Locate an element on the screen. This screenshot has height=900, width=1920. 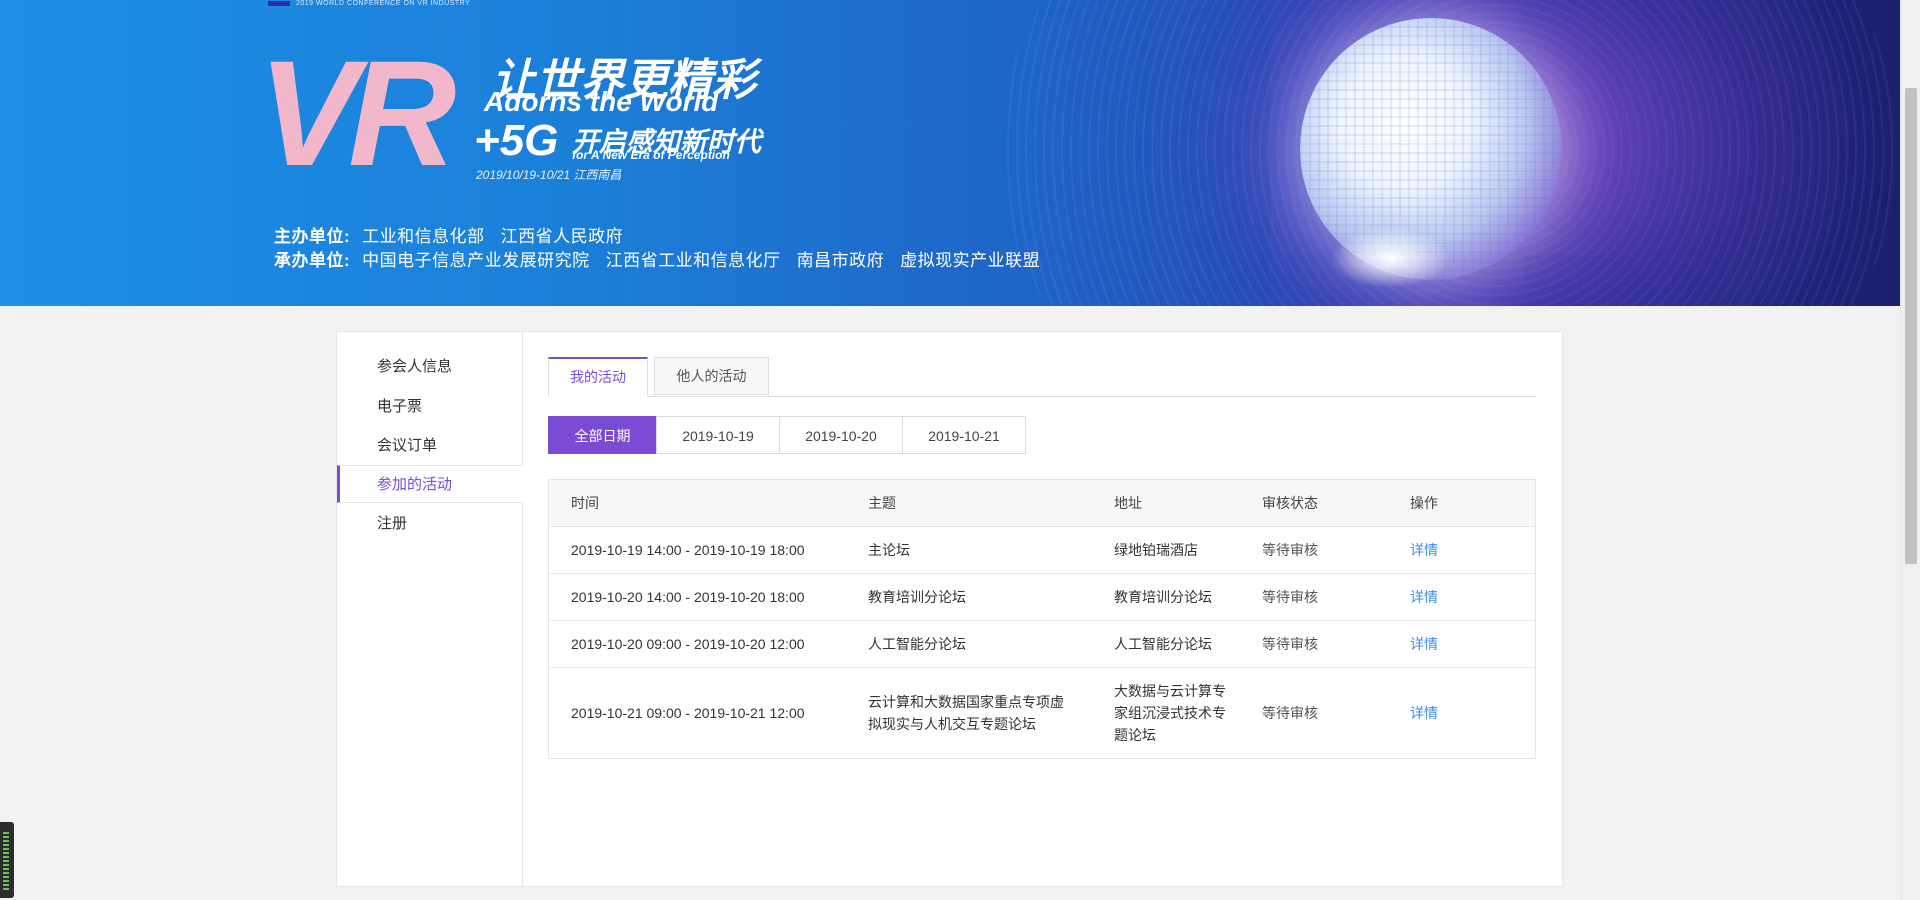
level-meter-icon is located at coordinates (6, 861).